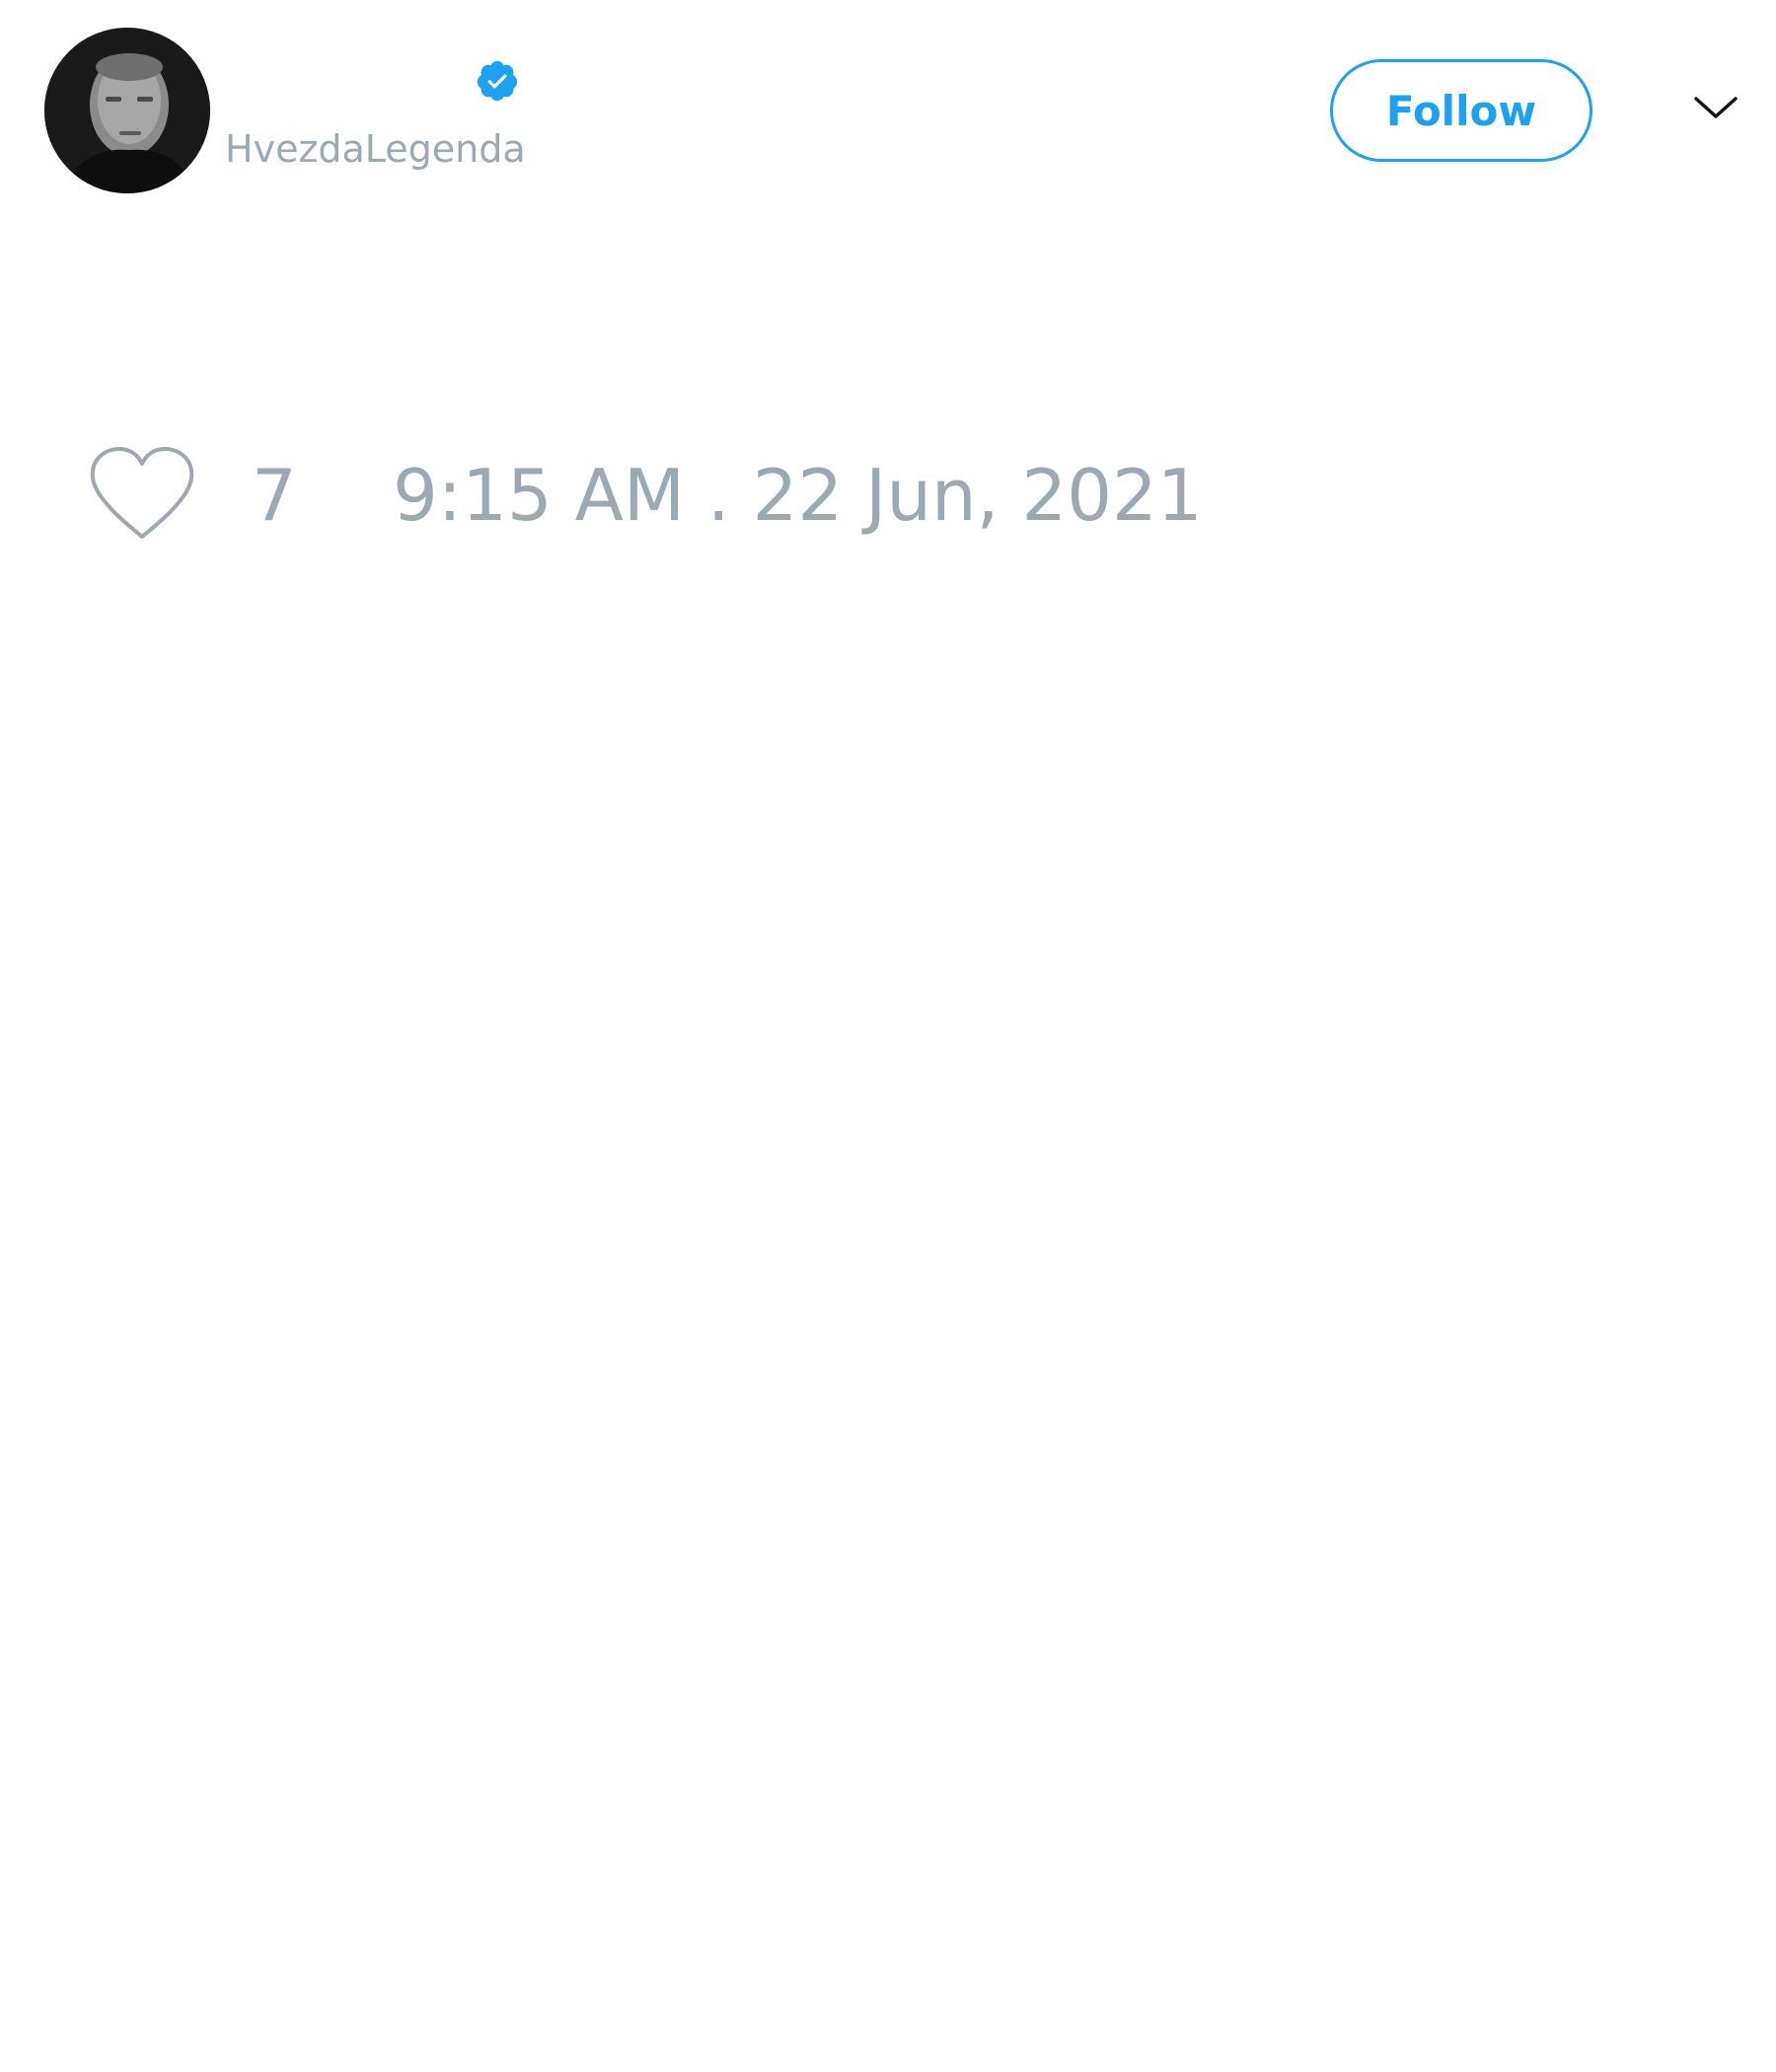 The width and height of the screenshot is (1776, 2072). I want to click on follow-button: Follow, so click(1461, 111).